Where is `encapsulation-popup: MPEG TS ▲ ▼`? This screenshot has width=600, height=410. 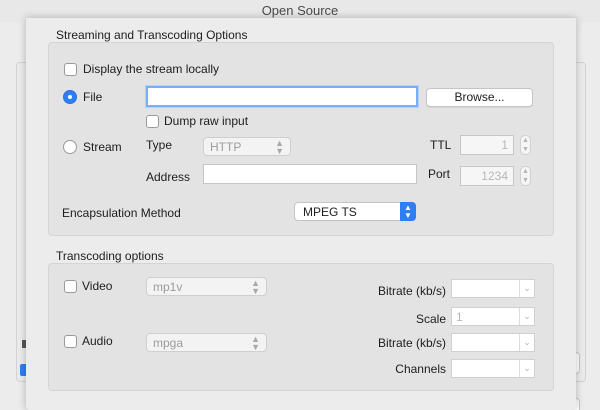 encapsulation-popup: MPEG TS ▲ ▼ is located at coordinates (355, 211).